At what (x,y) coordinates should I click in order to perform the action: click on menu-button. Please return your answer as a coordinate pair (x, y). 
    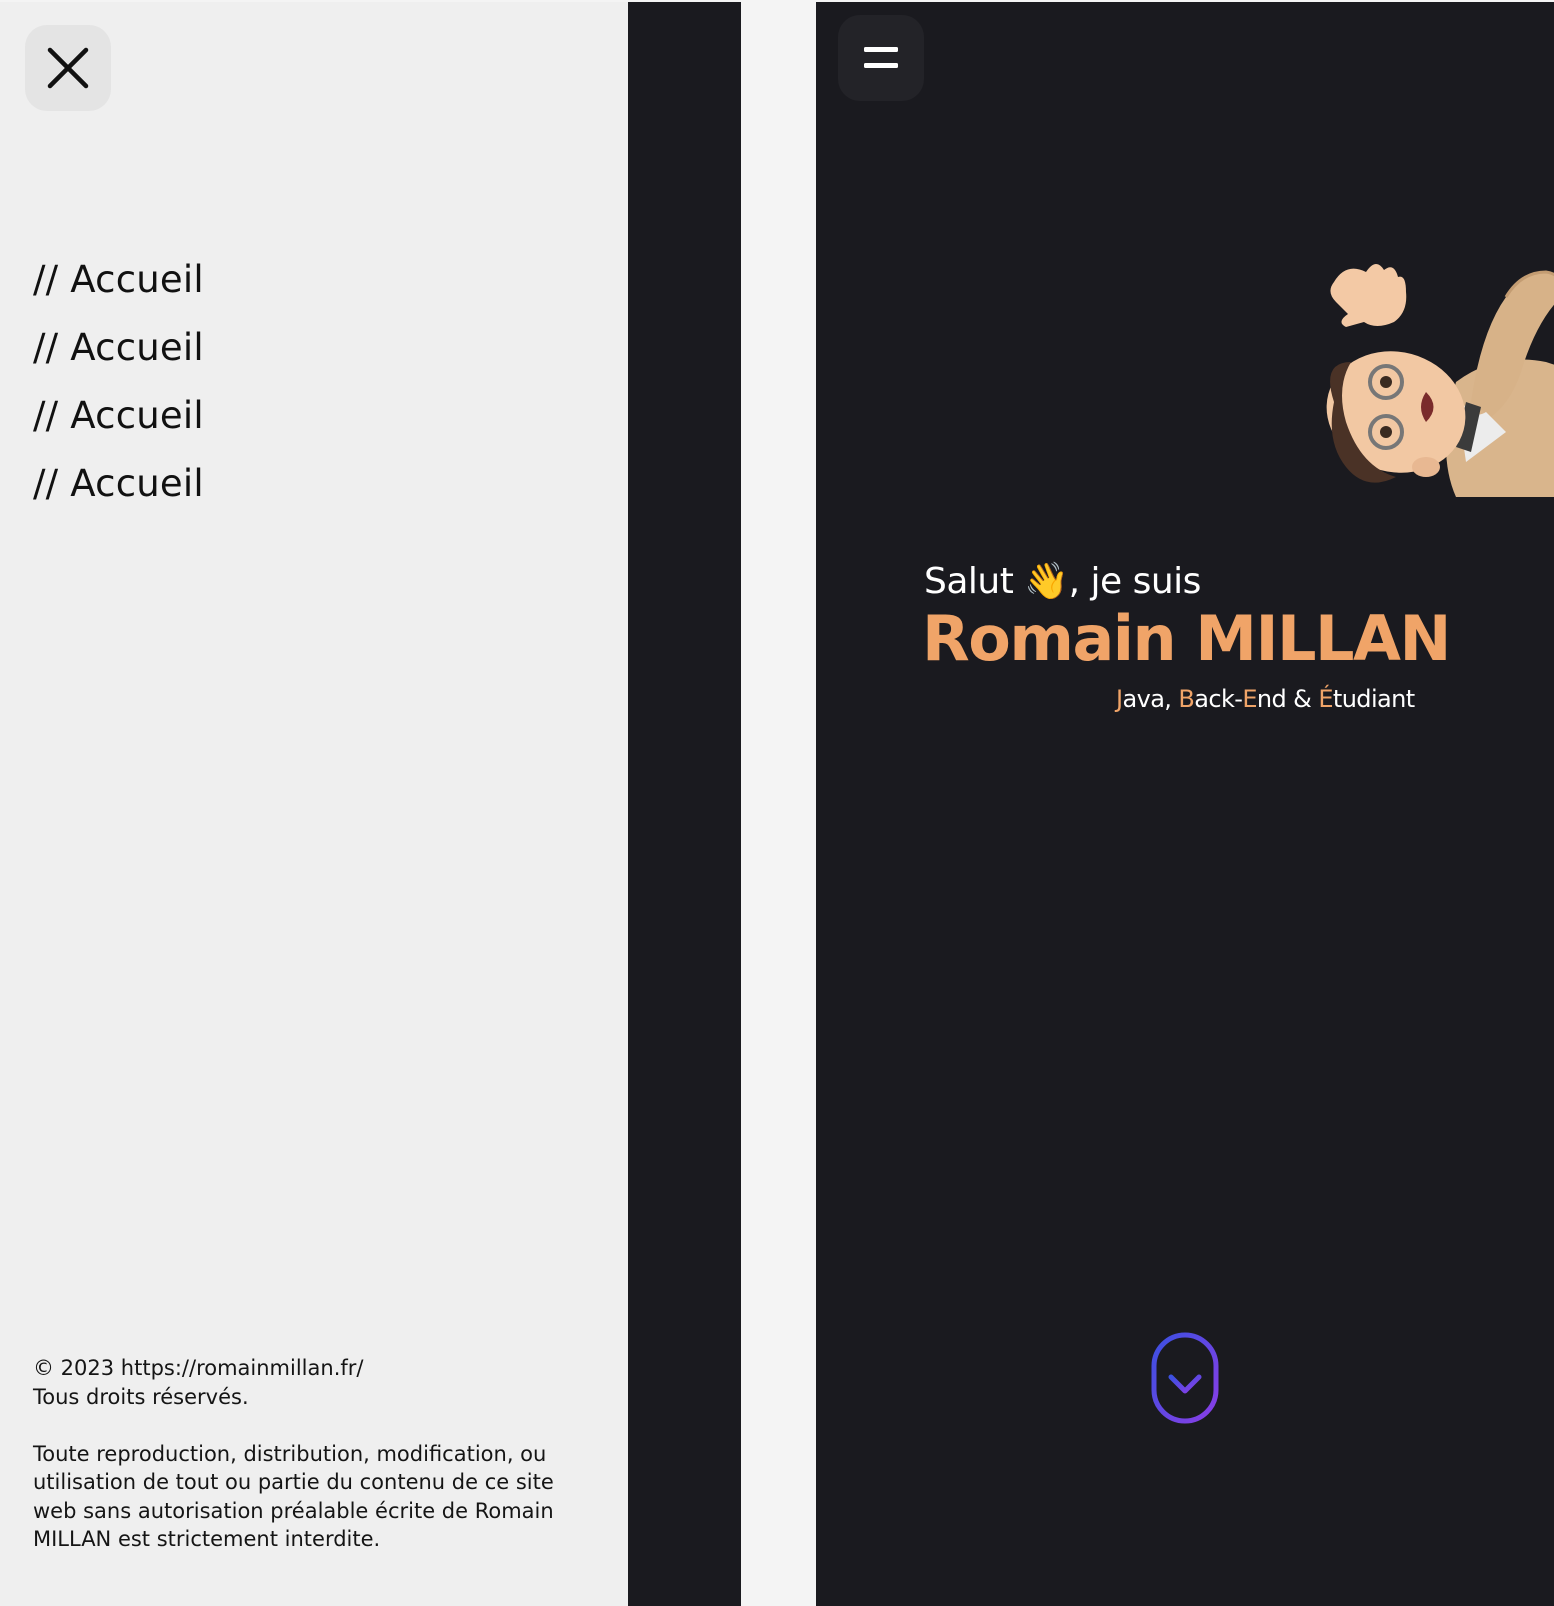
    Looking at the image, I should click on (881, 58).